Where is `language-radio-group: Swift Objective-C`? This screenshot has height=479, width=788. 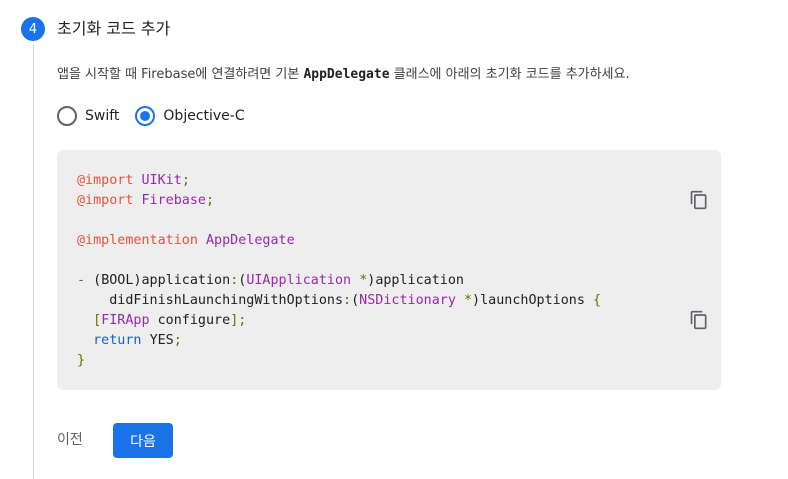
language-radio-group: Swift Objective-C is located at coordinates (159, 116).